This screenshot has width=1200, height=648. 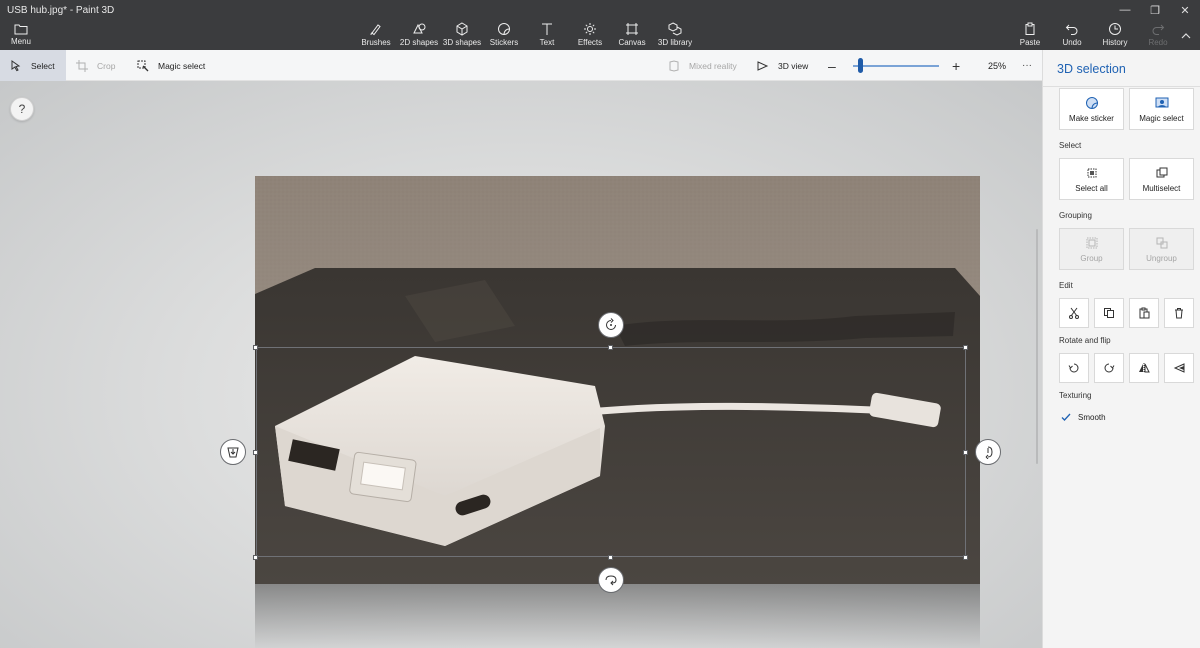 What do you see at coordinates (462, 29) in the screenshot?
I see `3d-shapes-icon` at bounding box center [462, 29].